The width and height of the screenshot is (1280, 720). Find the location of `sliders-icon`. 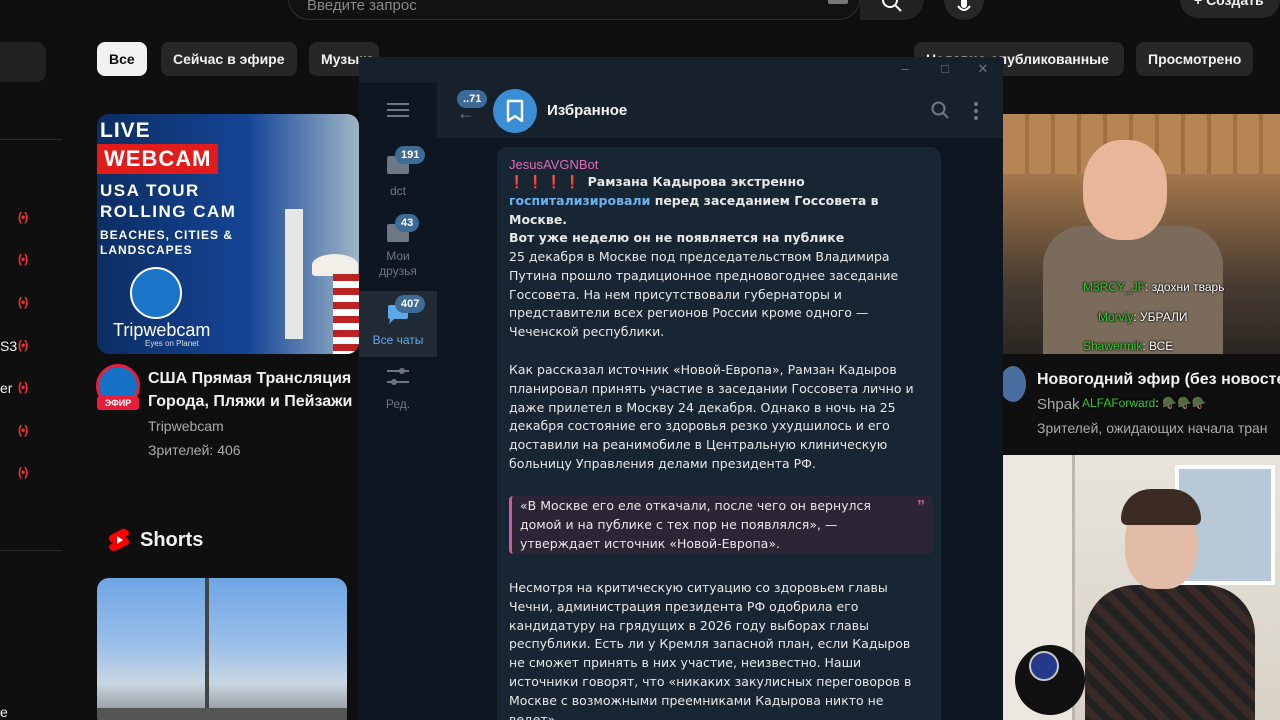

sliders-icon is located at coordinates (398, 376).